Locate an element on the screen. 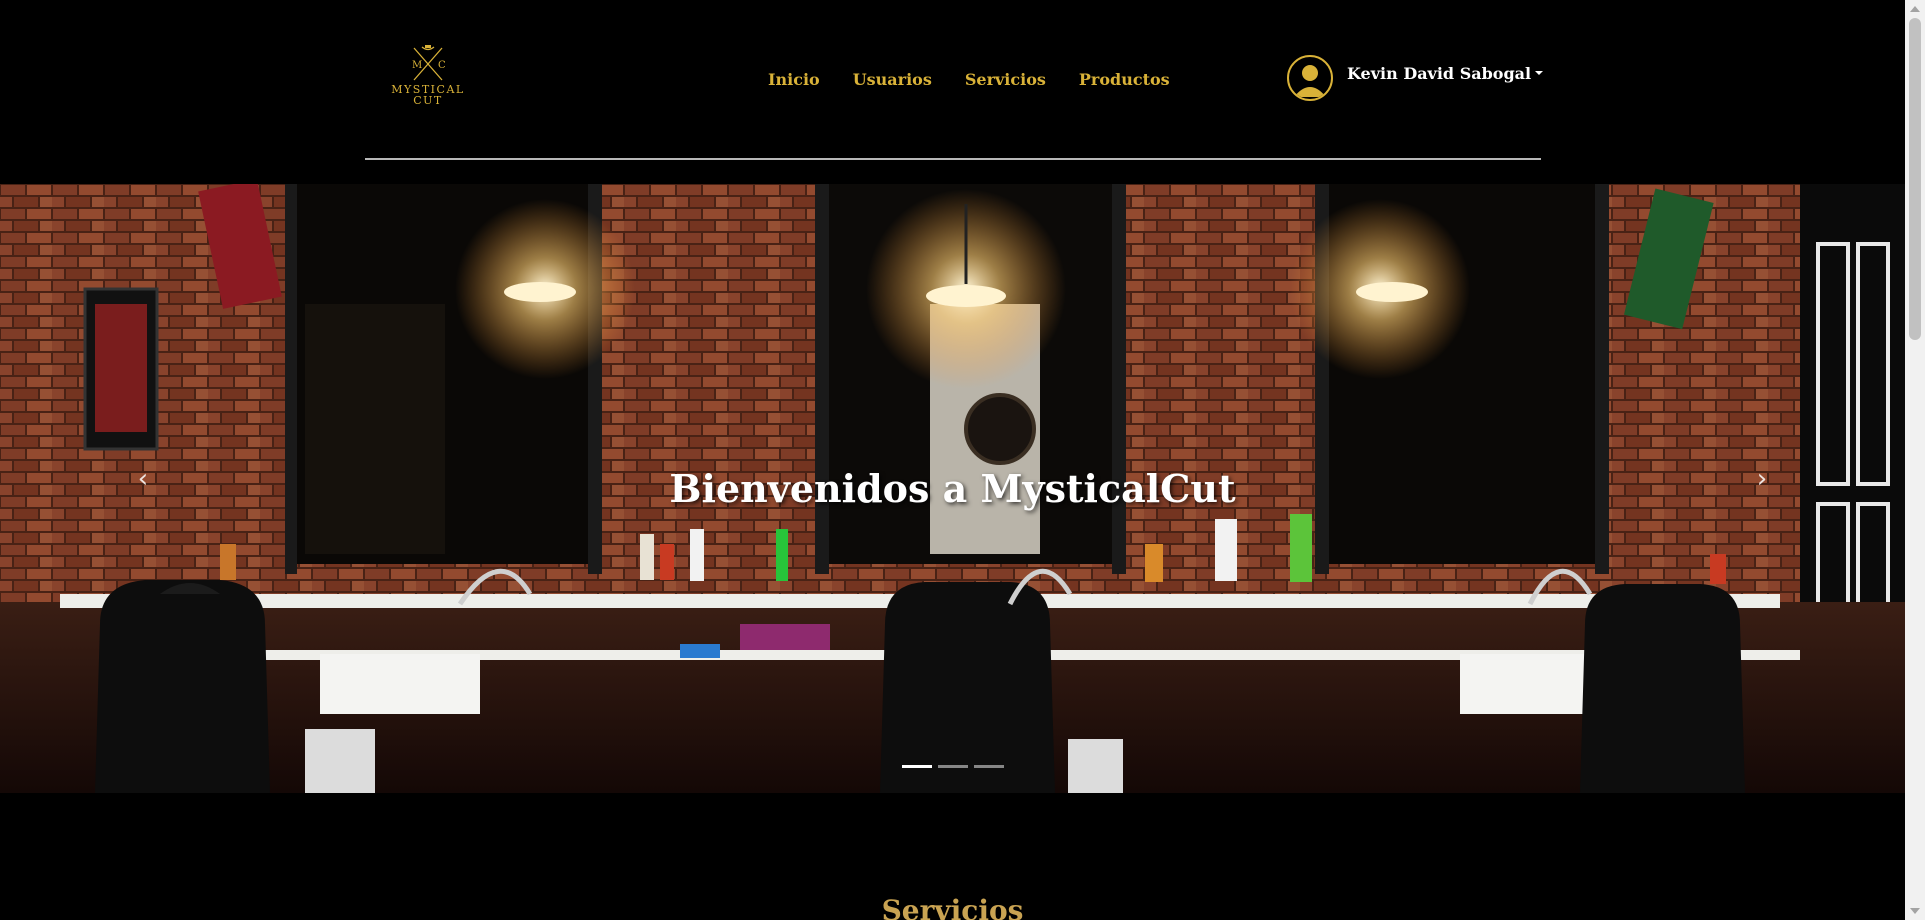 The height and width of the screenshot is (920, 1925). scrollbar-thumb is located at coordinates (1915, 179).